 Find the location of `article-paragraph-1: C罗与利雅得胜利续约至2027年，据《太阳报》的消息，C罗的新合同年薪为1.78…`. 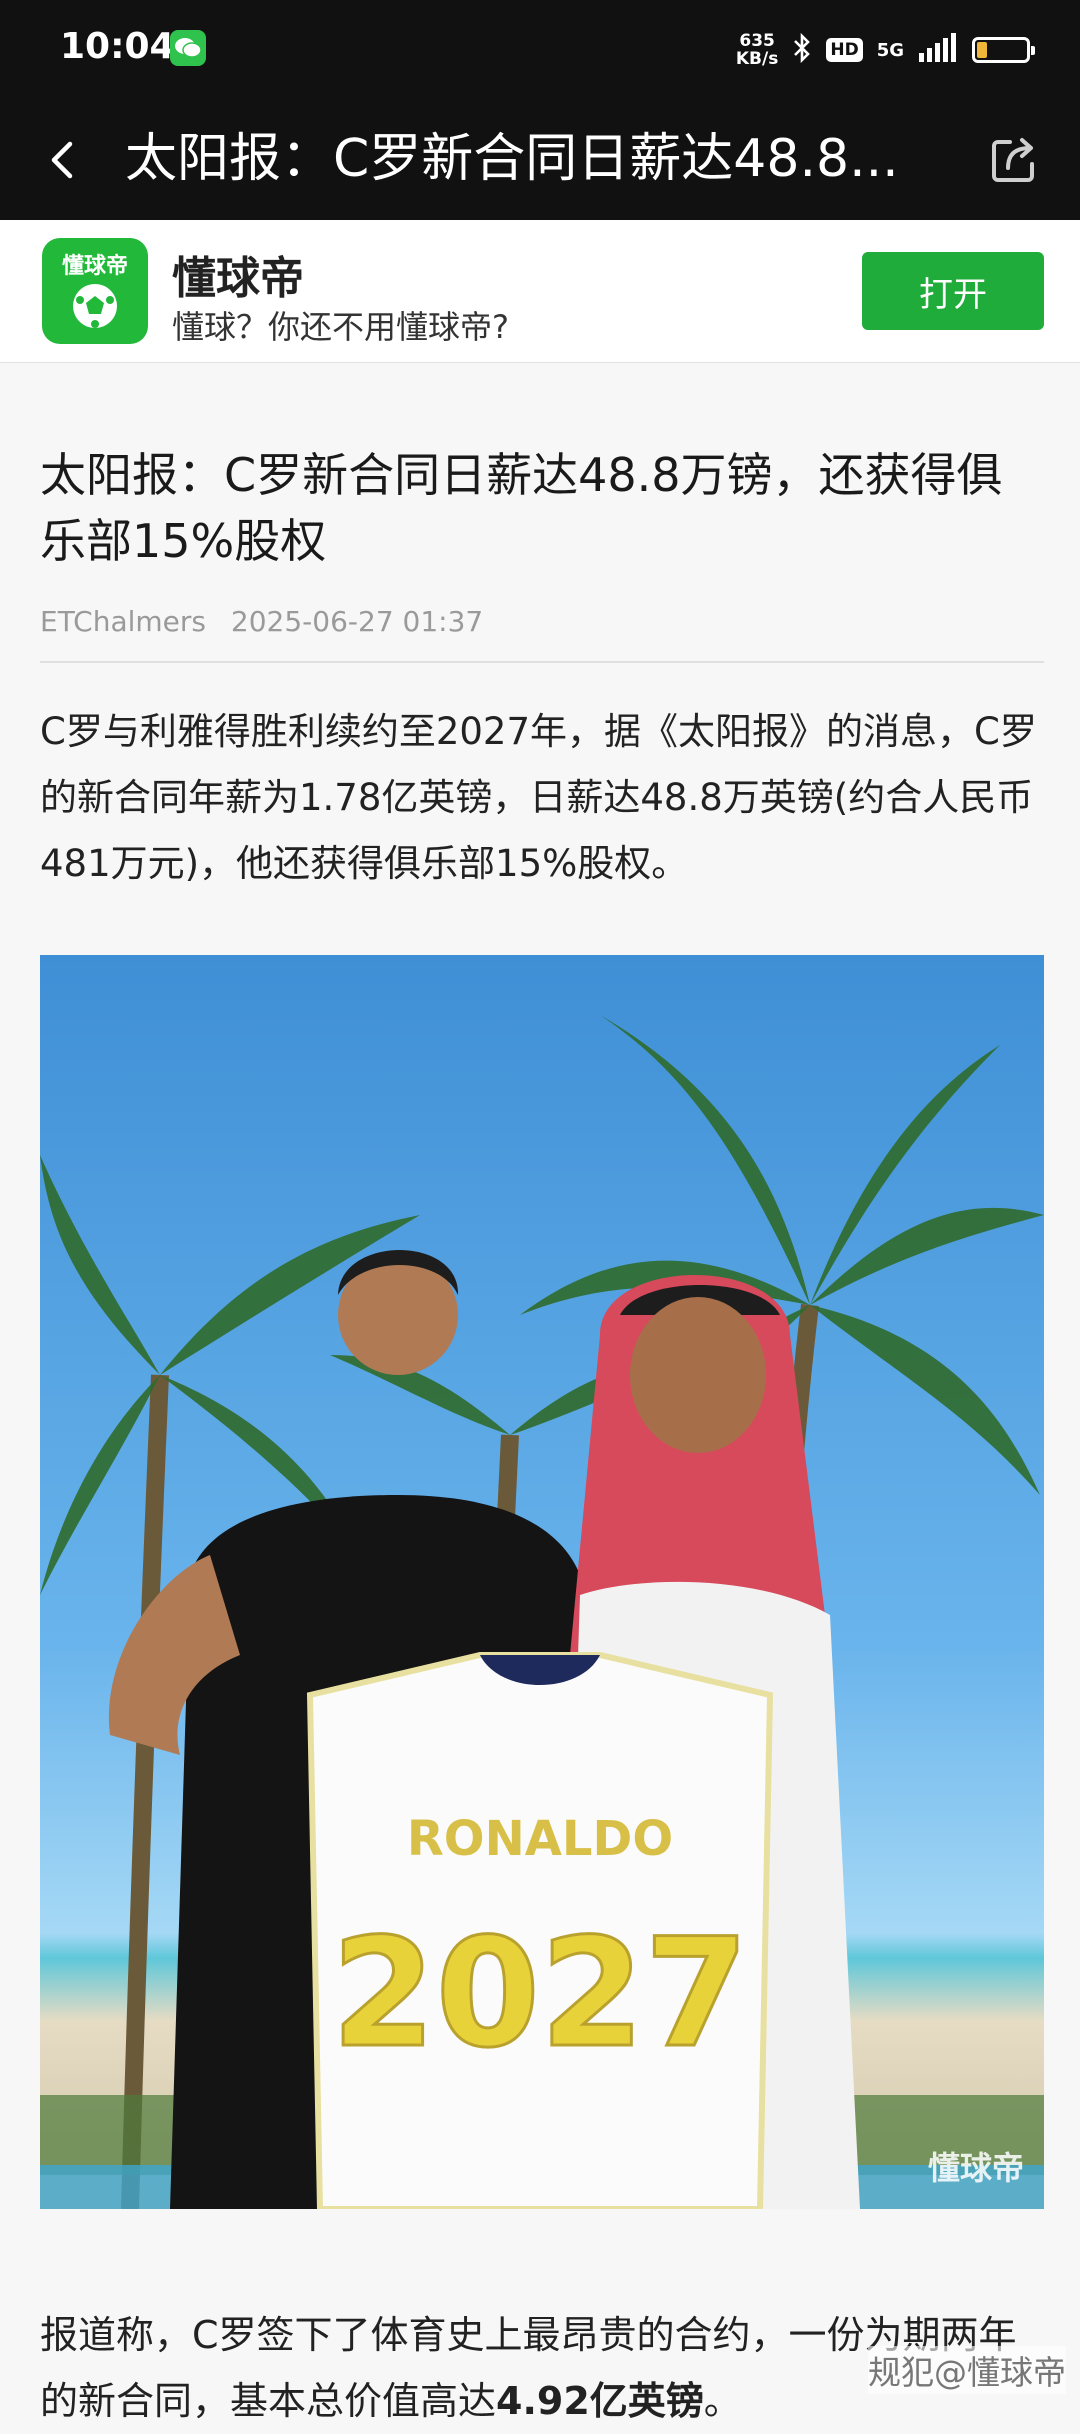

article-paragraph-1: C罗与利雅得胜利续约至2027年，据《太阳报》的消息，C罗的新合同年薪为1.78… is located at coordinates (538, 797).